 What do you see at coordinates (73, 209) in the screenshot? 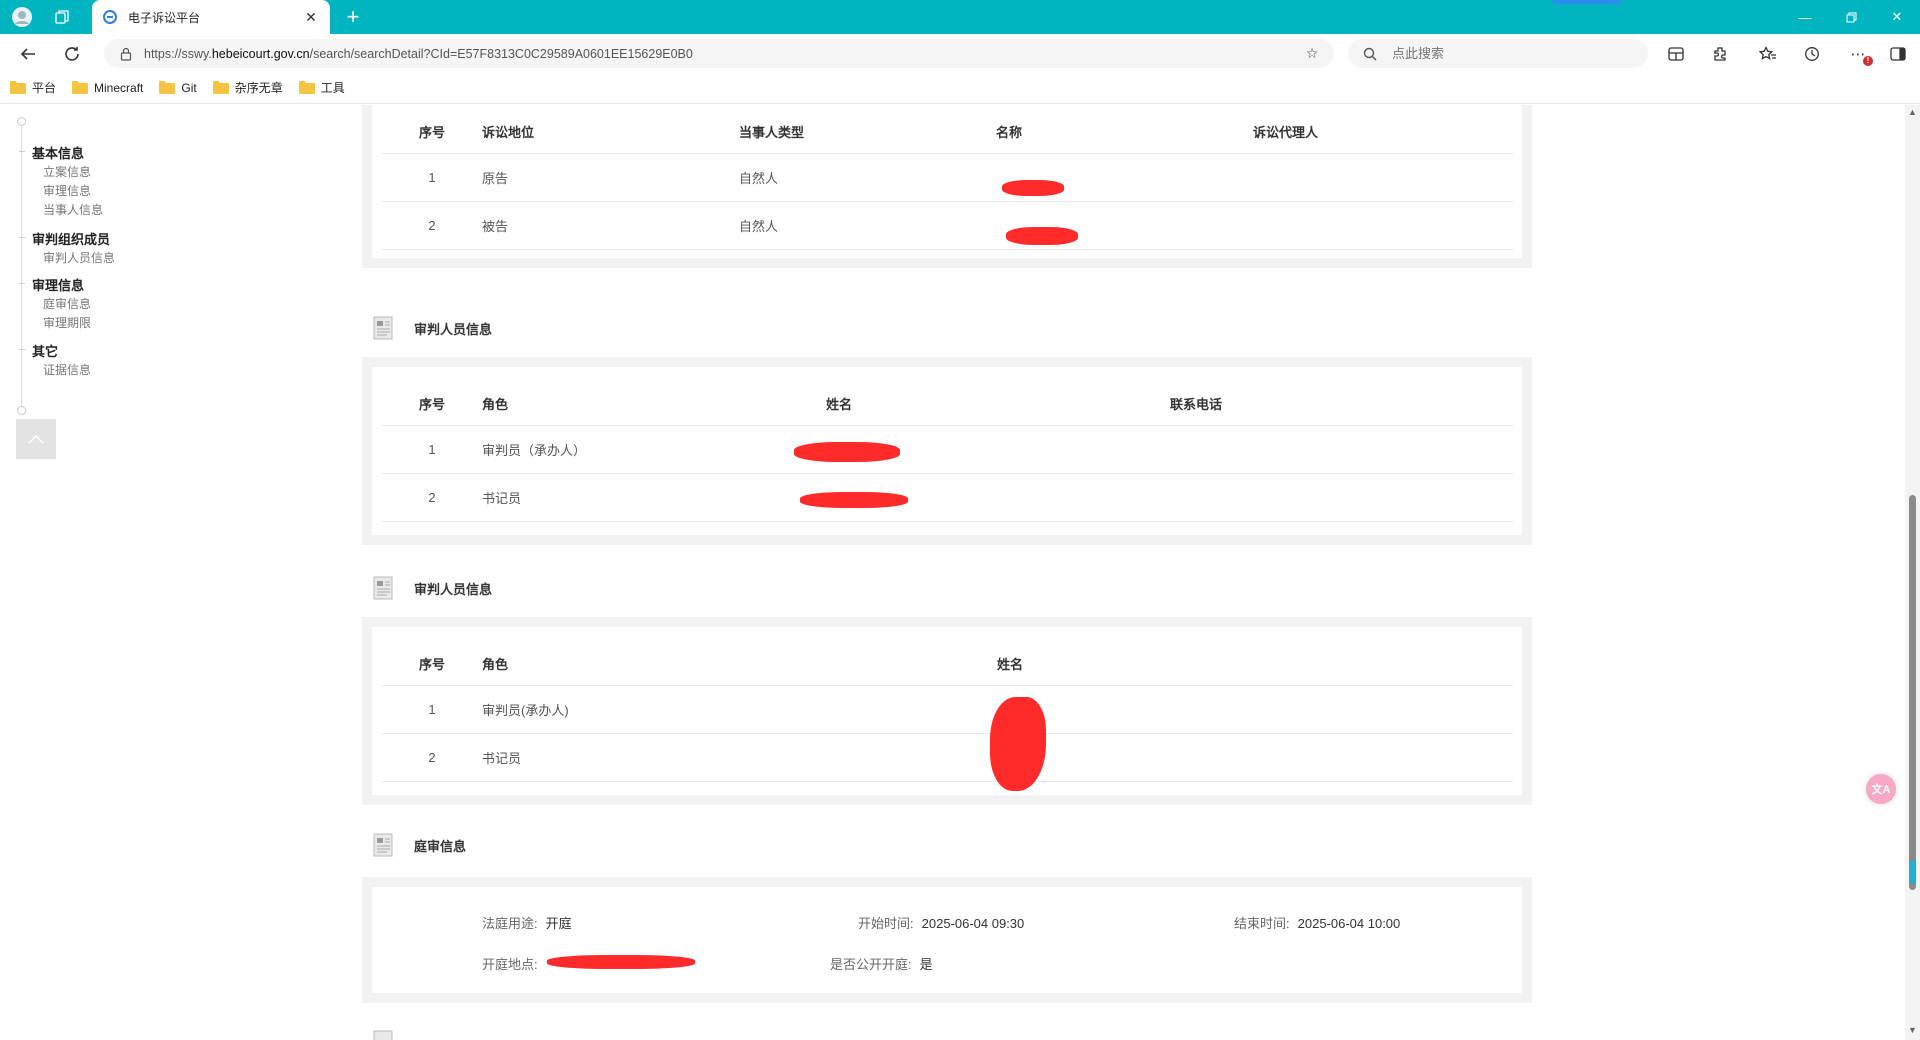
I see `nav-item-parties: 当事人信息` at bounding box center [73, 209].